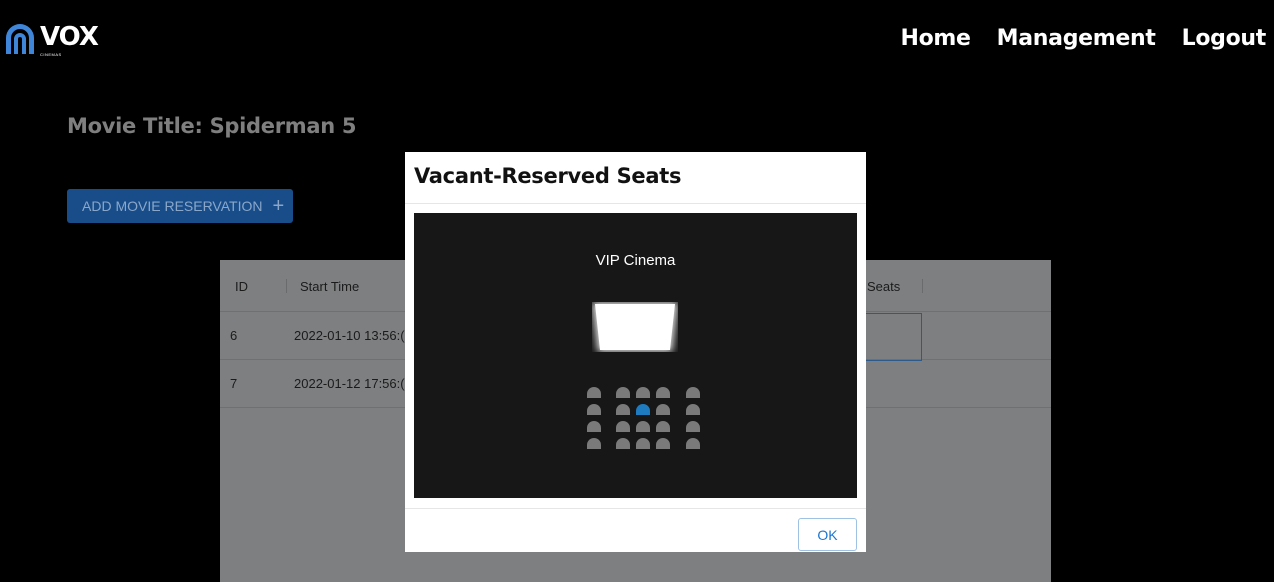 The width and height of the screenshot is (1274, 582). What do you see at coordinates (548, 176) in the screenshot?
I see `dialog-title: Vacant-Reserved Seats` at bounding box center [548, 176].